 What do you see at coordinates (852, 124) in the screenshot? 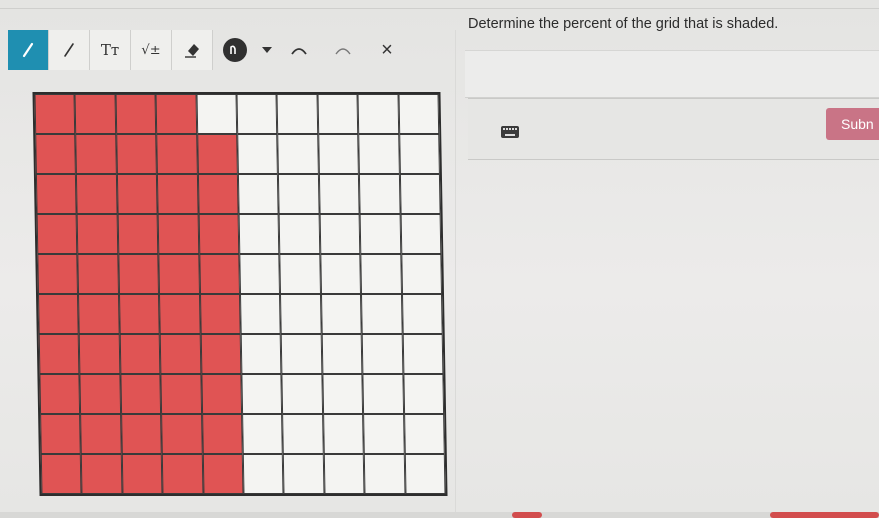
I see `submit-button: Subn` at bounding box center [852, 124].